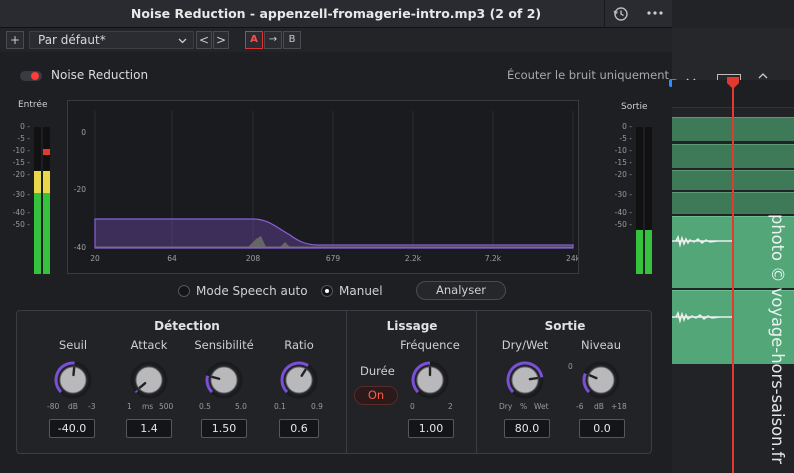 The height and width of the screenshot is (473, 794). I want to click on drywet-max: Wet, so click(541, 406).